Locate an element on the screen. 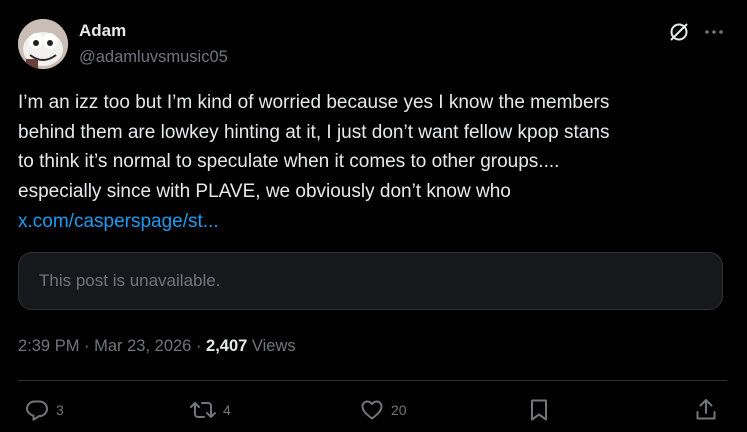 This screenshot has width=747, height=432. heart-icon is located at coordinates (372, 410).